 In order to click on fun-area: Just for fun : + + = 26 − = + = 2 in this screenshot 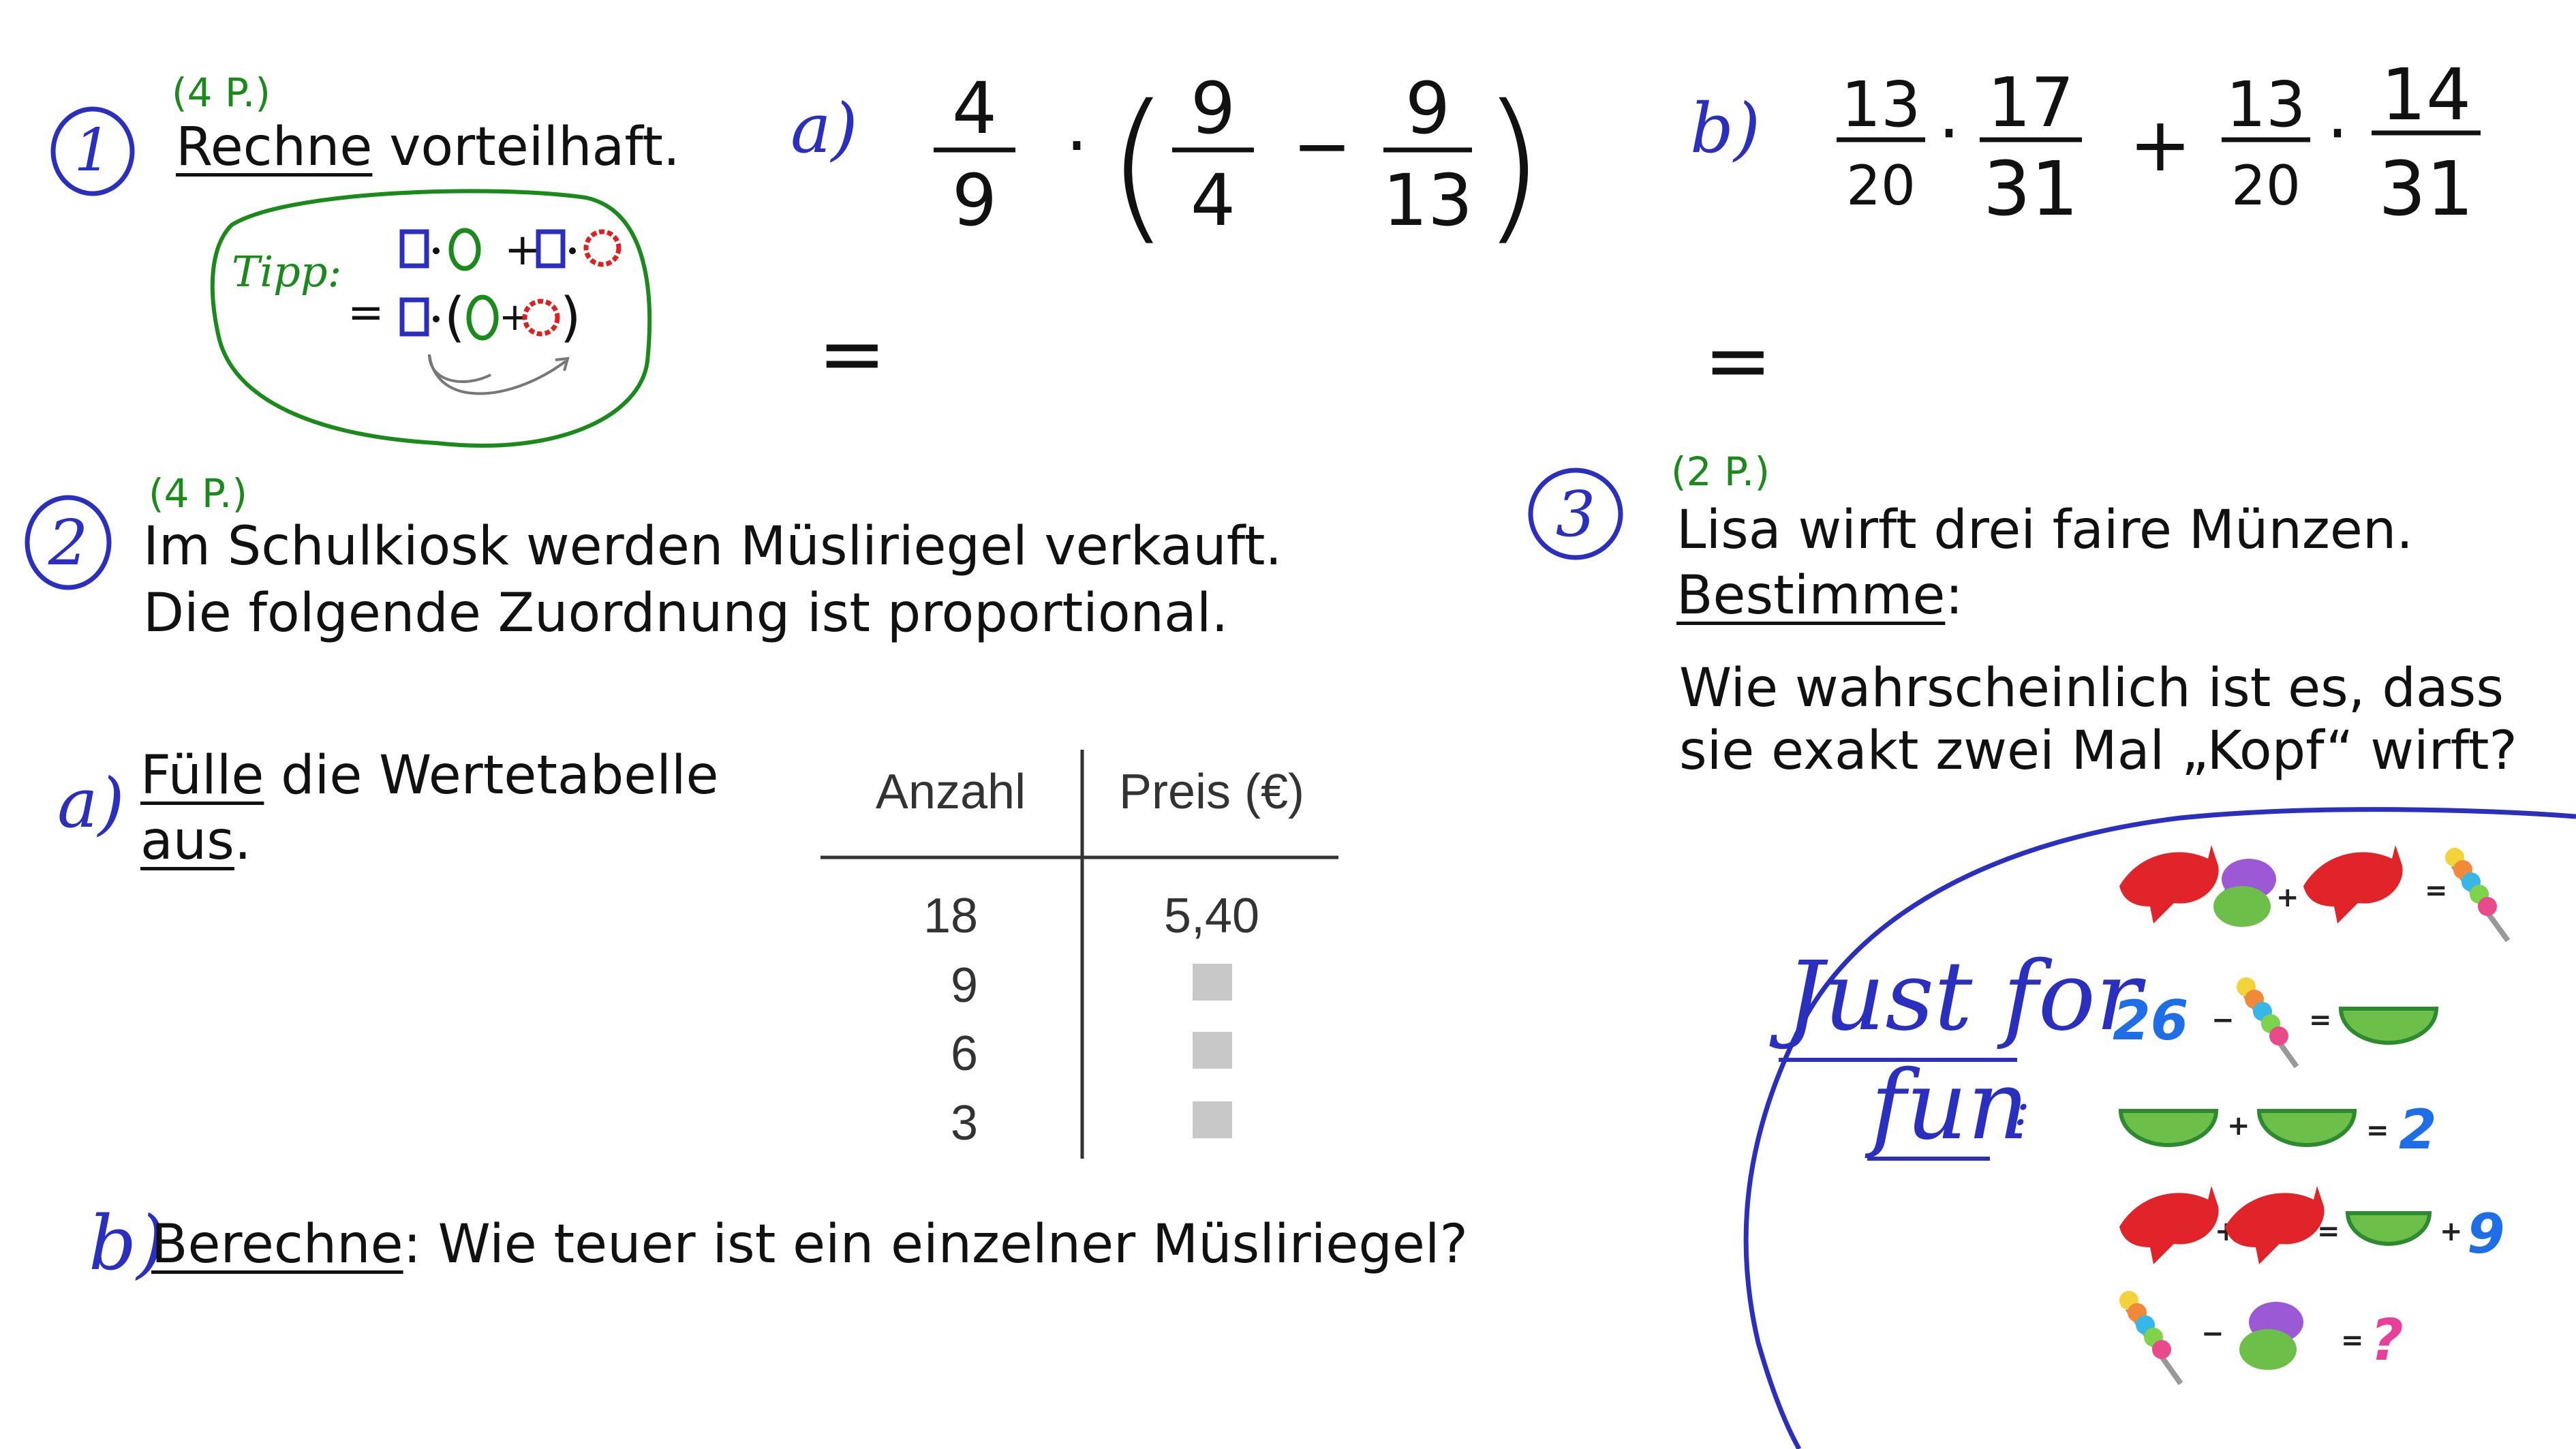, I will do `click(2159, 1128)`.